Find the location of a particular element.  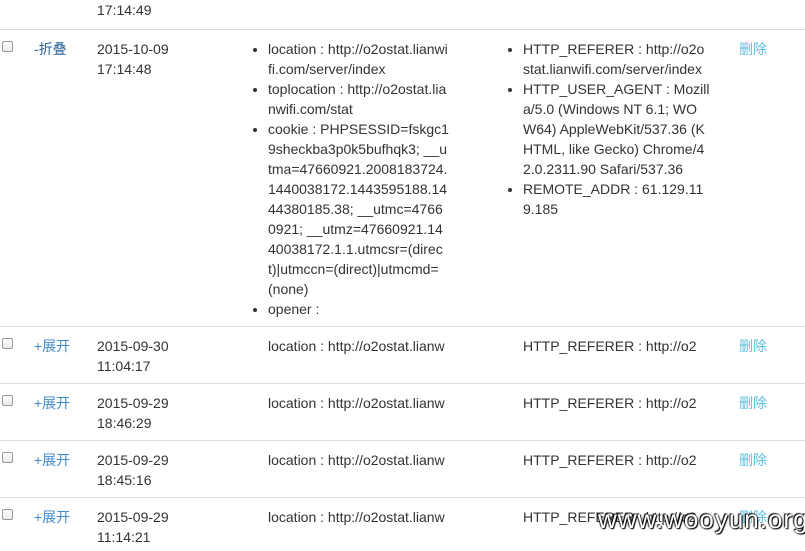

time-text: 17:14:49 is located at coordinates (124, 10).